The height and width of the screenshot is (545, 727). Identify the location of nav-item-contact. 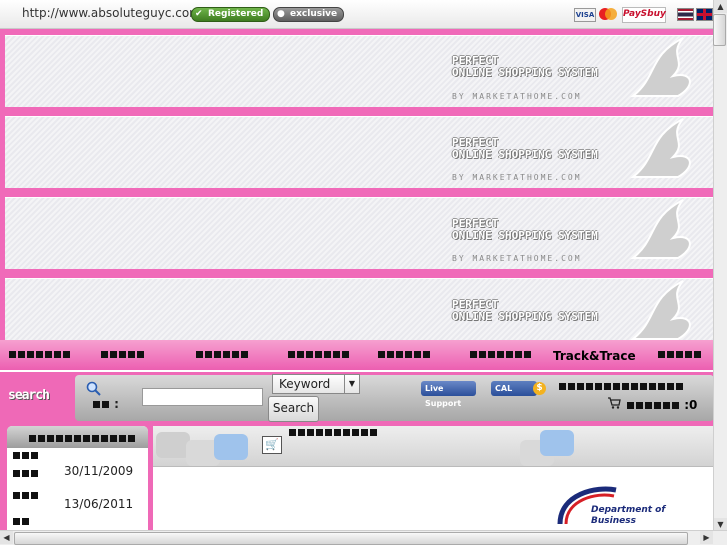
(500, 355).